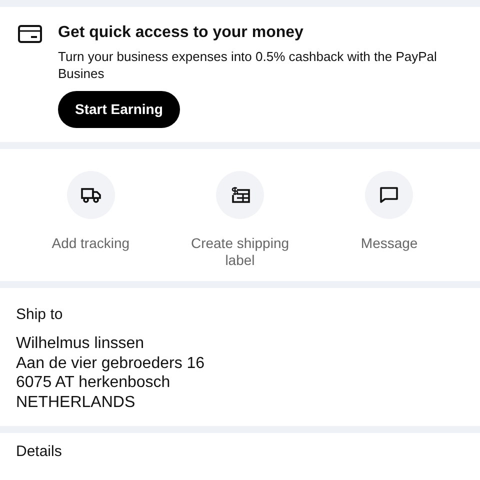  Describe the element at coordinates (81, 344) in the screenshot. I see `address-line: Wilhelmus linssen` at that location.